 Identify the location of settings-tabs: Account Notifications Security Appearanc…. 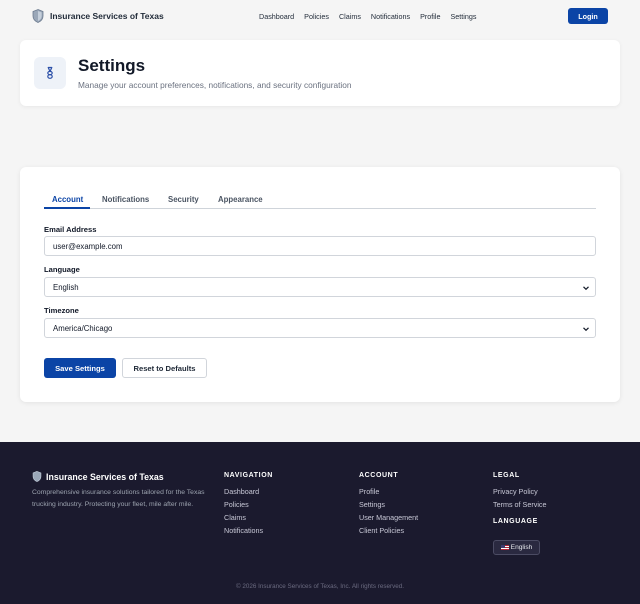
(320, 200).